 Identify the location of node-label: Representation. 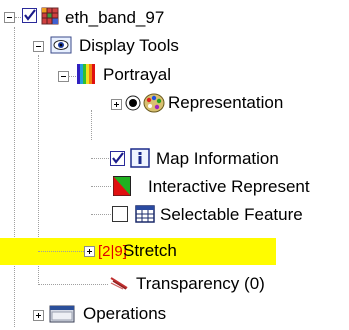
(226, 102).